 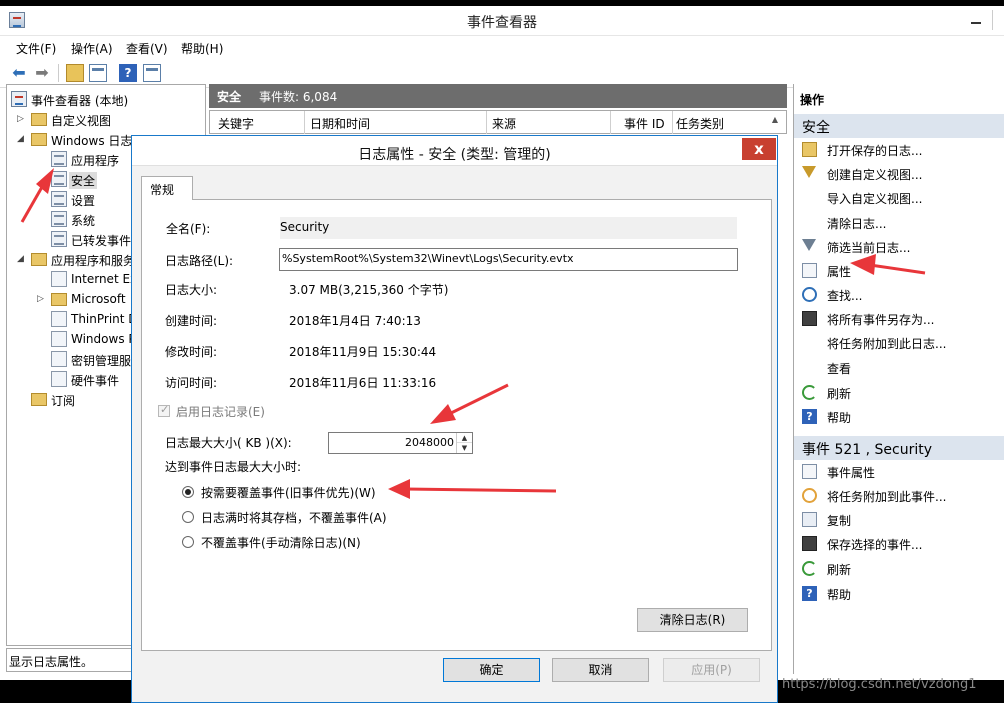 I want to click on action-view: 查看, so click(x=899, y=368).